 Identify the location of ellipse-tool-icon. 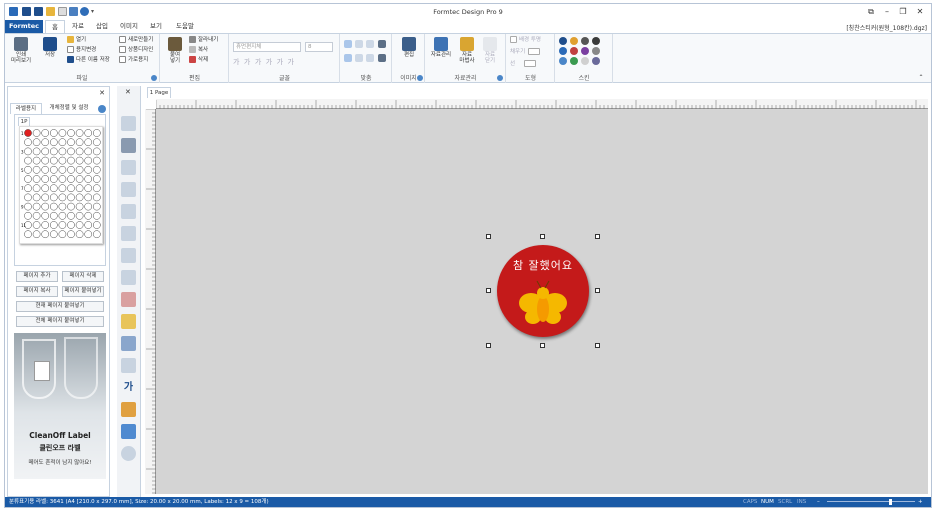
(128, 365).